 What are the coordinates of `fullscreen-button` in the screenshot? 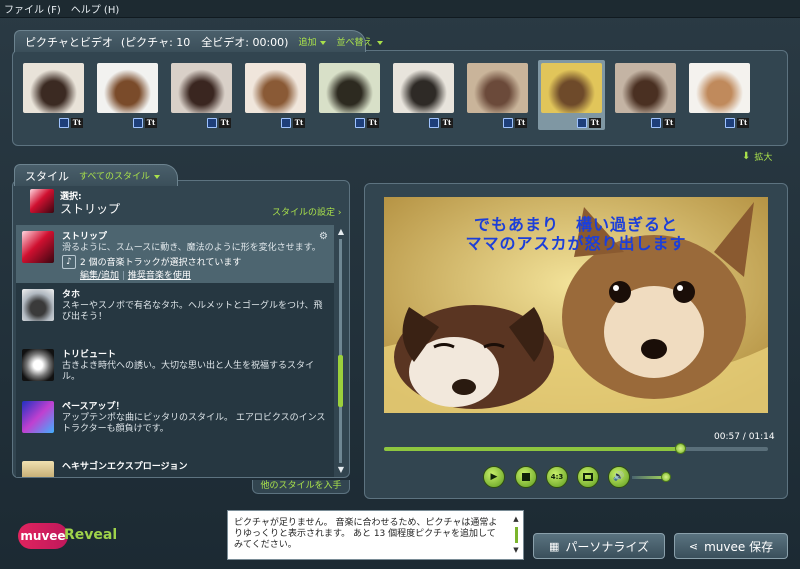 It's located at (588, 477).